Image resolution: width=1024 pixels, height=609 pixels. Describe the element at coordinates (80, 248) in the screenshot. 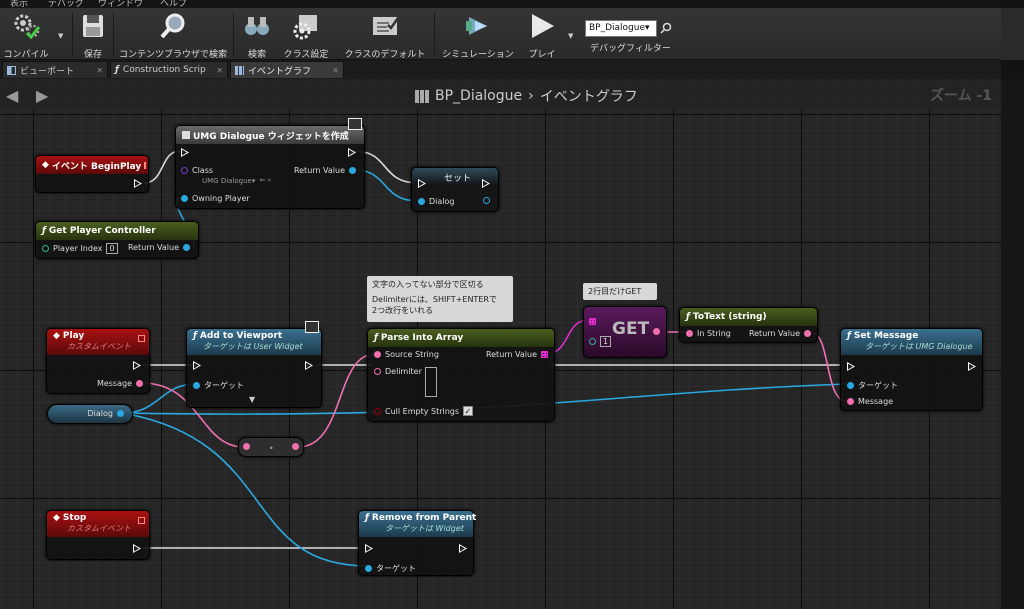

I see `player-index-pin: Player Index 0` at that location.